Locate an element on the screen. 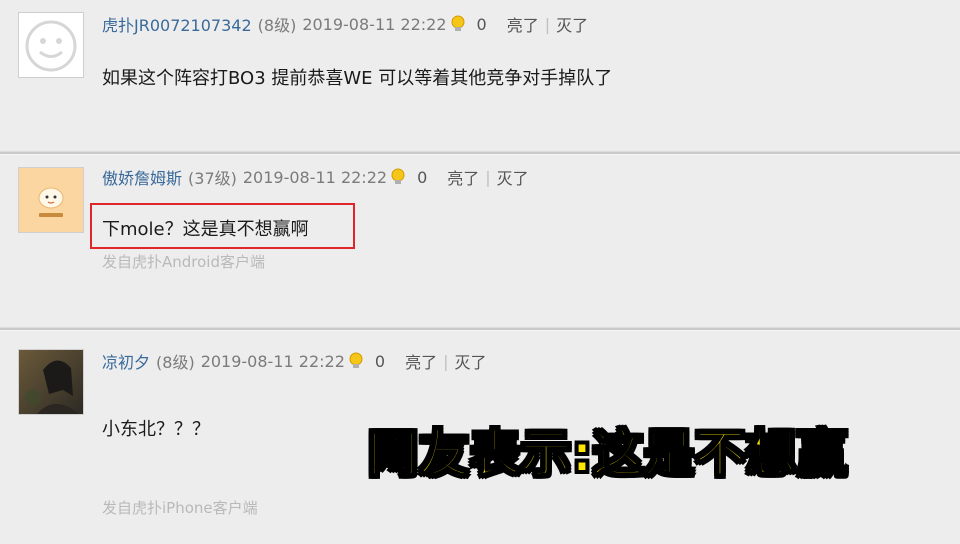 This screenshot has width=960, height=544. source-label: 发自虎扑iPhone客户端 is located at coordinates (180, 508).